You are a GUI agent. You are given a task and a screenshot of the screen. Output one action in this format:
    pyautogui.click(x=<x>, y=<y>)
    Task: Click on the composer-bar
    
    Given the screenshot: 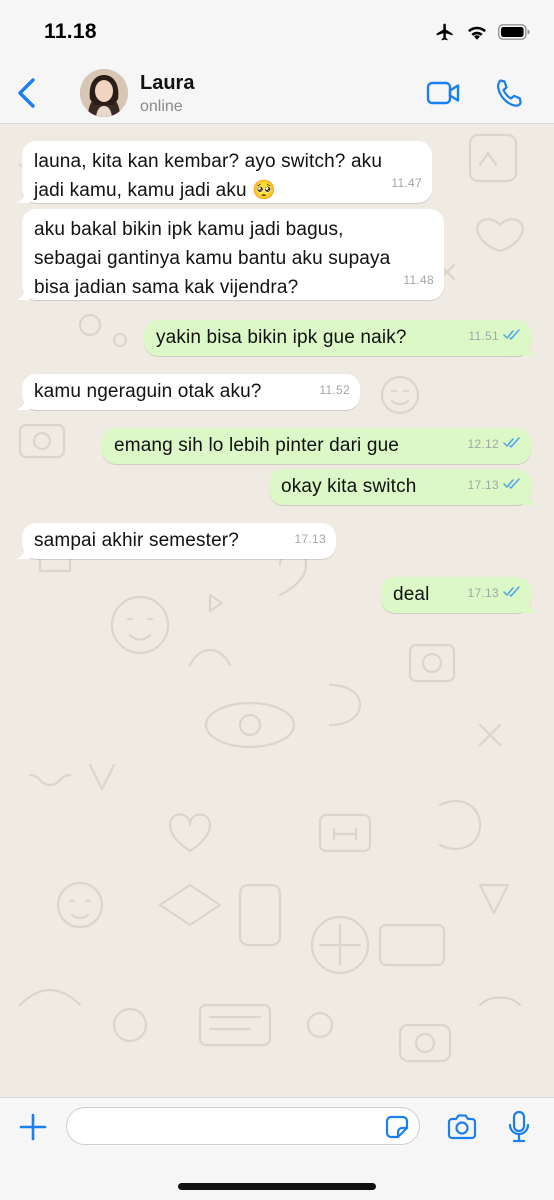 What is the action you would take?
    pyautogui.click(x=277, y=1148)
    